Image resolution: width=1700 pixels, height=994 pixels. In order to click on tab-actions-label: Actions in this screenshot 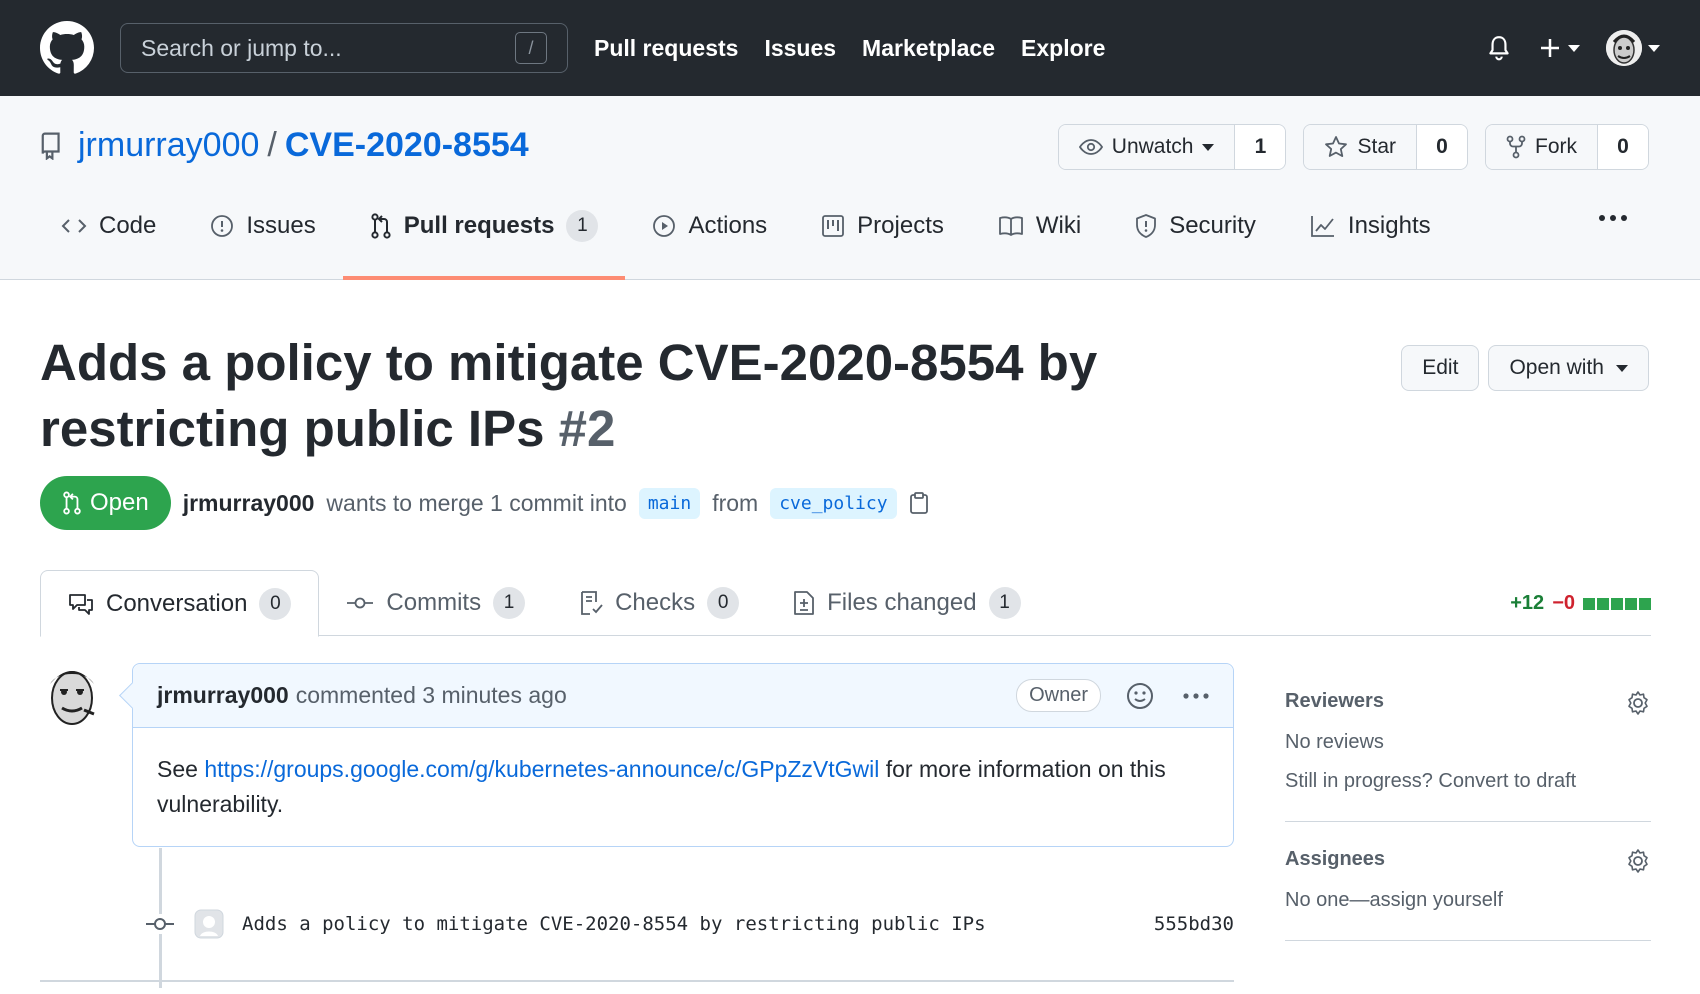, I will do `click(728, 225)`.